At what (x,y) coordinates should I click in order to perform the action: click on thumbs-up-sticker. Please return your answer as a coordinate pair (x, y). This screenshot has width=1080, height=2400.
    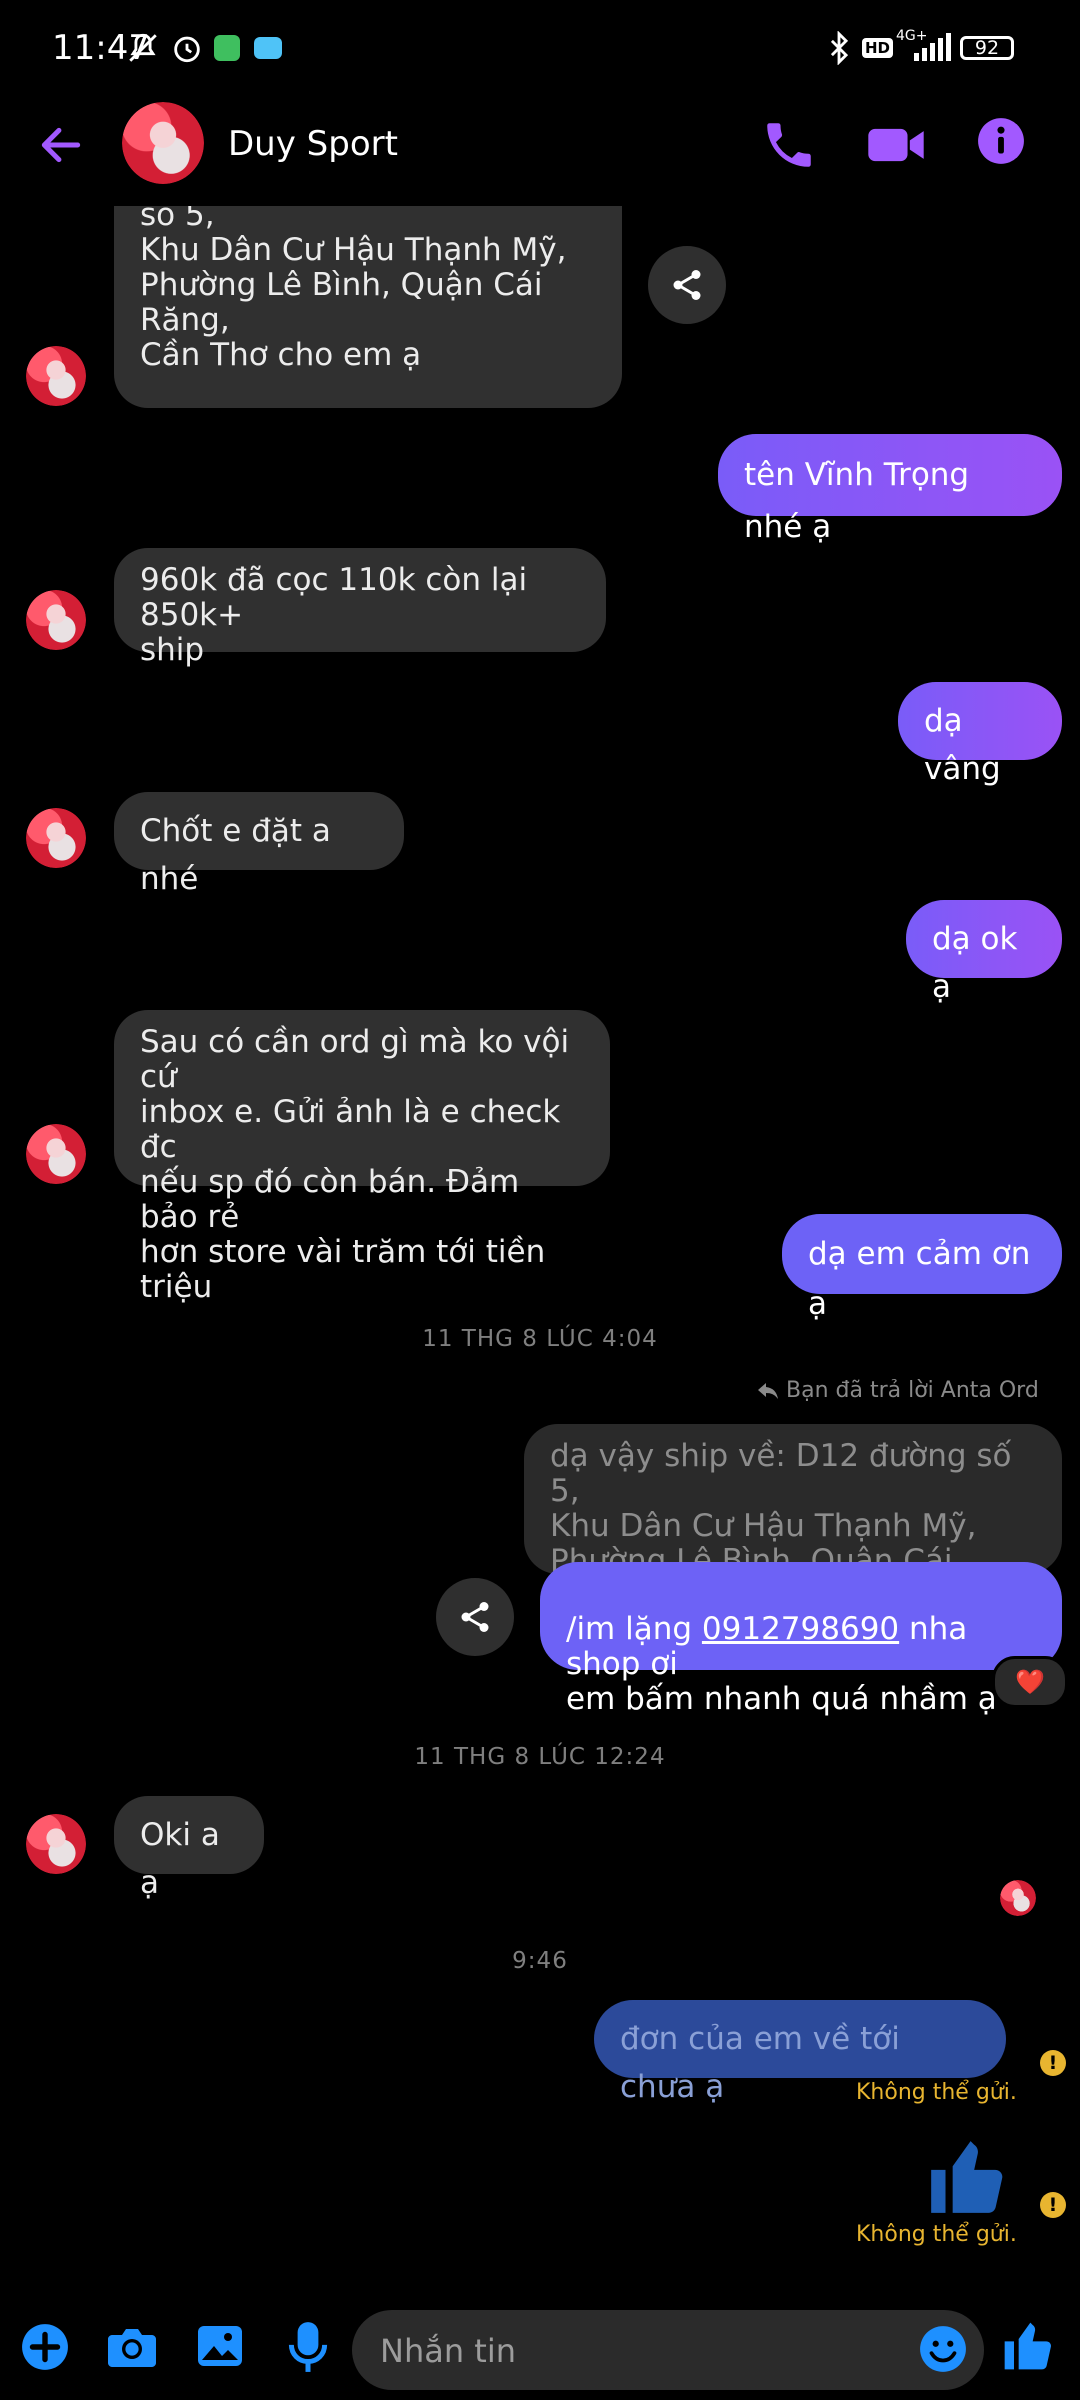
    Looking at the image, I should click on (967, 2179).